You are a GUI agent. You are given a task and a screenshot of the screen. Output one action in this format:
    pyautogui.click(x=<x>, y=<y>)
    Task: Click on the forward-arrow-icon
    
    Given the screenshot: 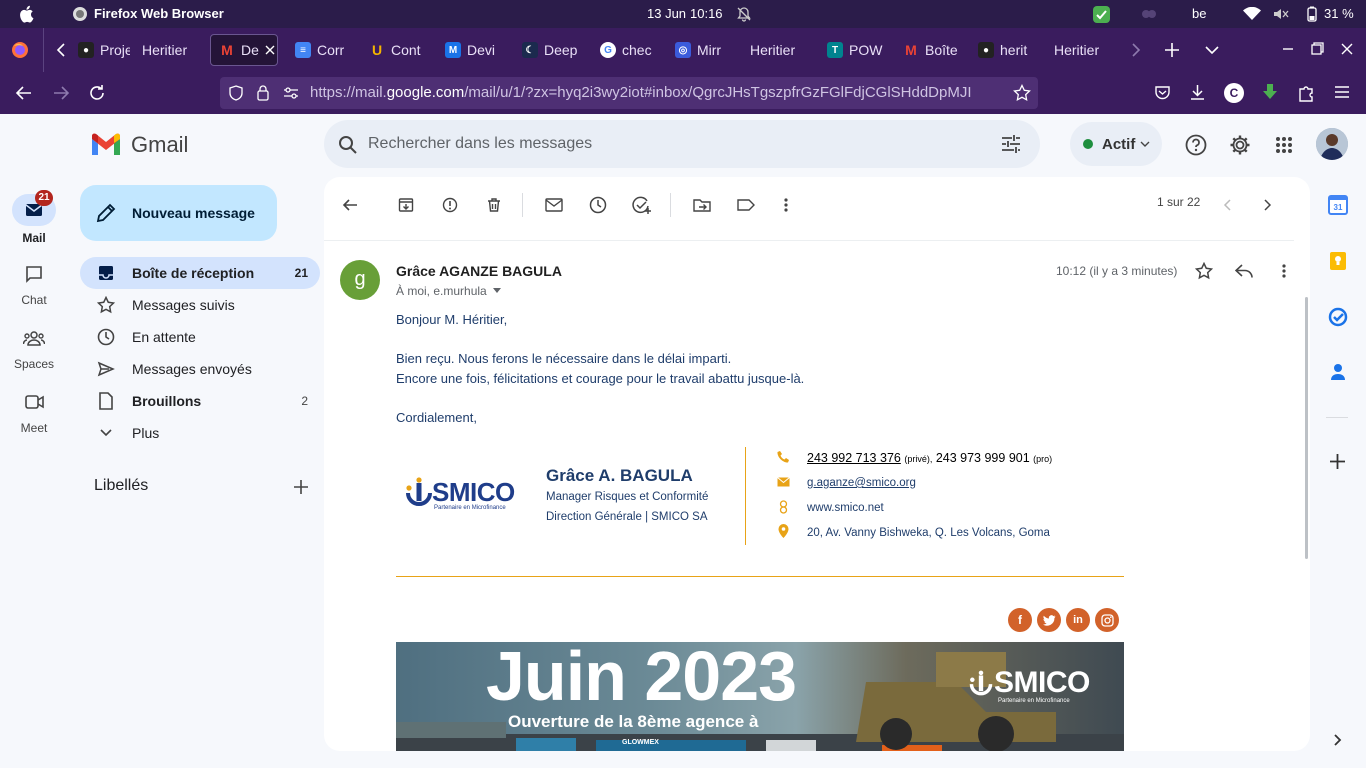 What is the action you would take?
    pyautogui.click(x=61, y=93)
    